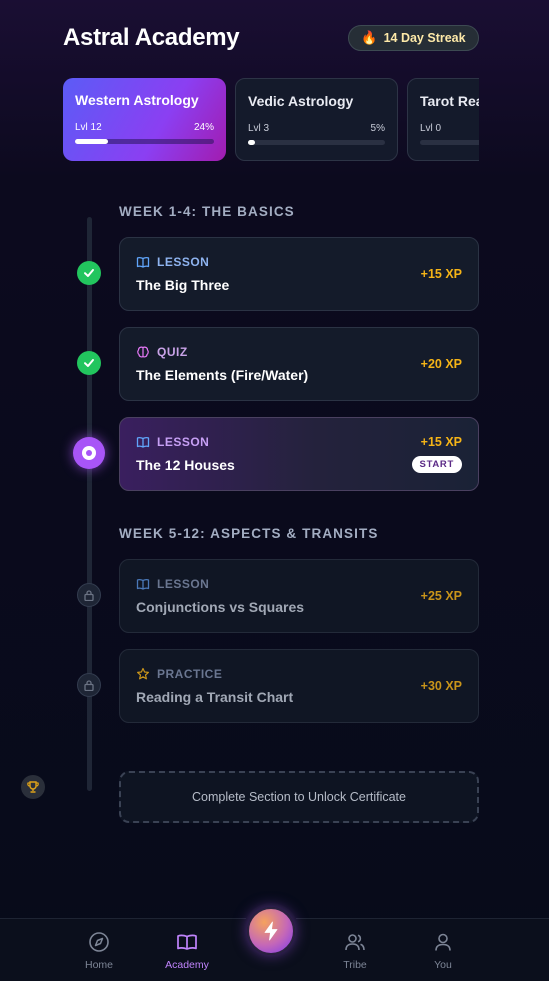 This screenshot has width=549, height=981. What do you see at coordinates (316, 119) in the screenshot?
I see `track-card-vedic: Vedic Astrology Lvl 3 5%` at bounding box center [316, 119].